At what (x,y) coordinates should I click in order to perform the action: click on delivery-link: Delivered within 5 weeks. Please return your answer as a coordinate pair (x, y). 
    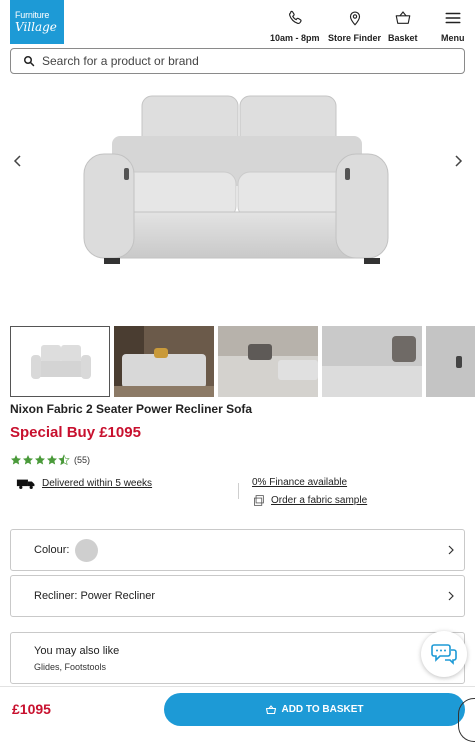
    Looking at the image, I should click on (97, 483).